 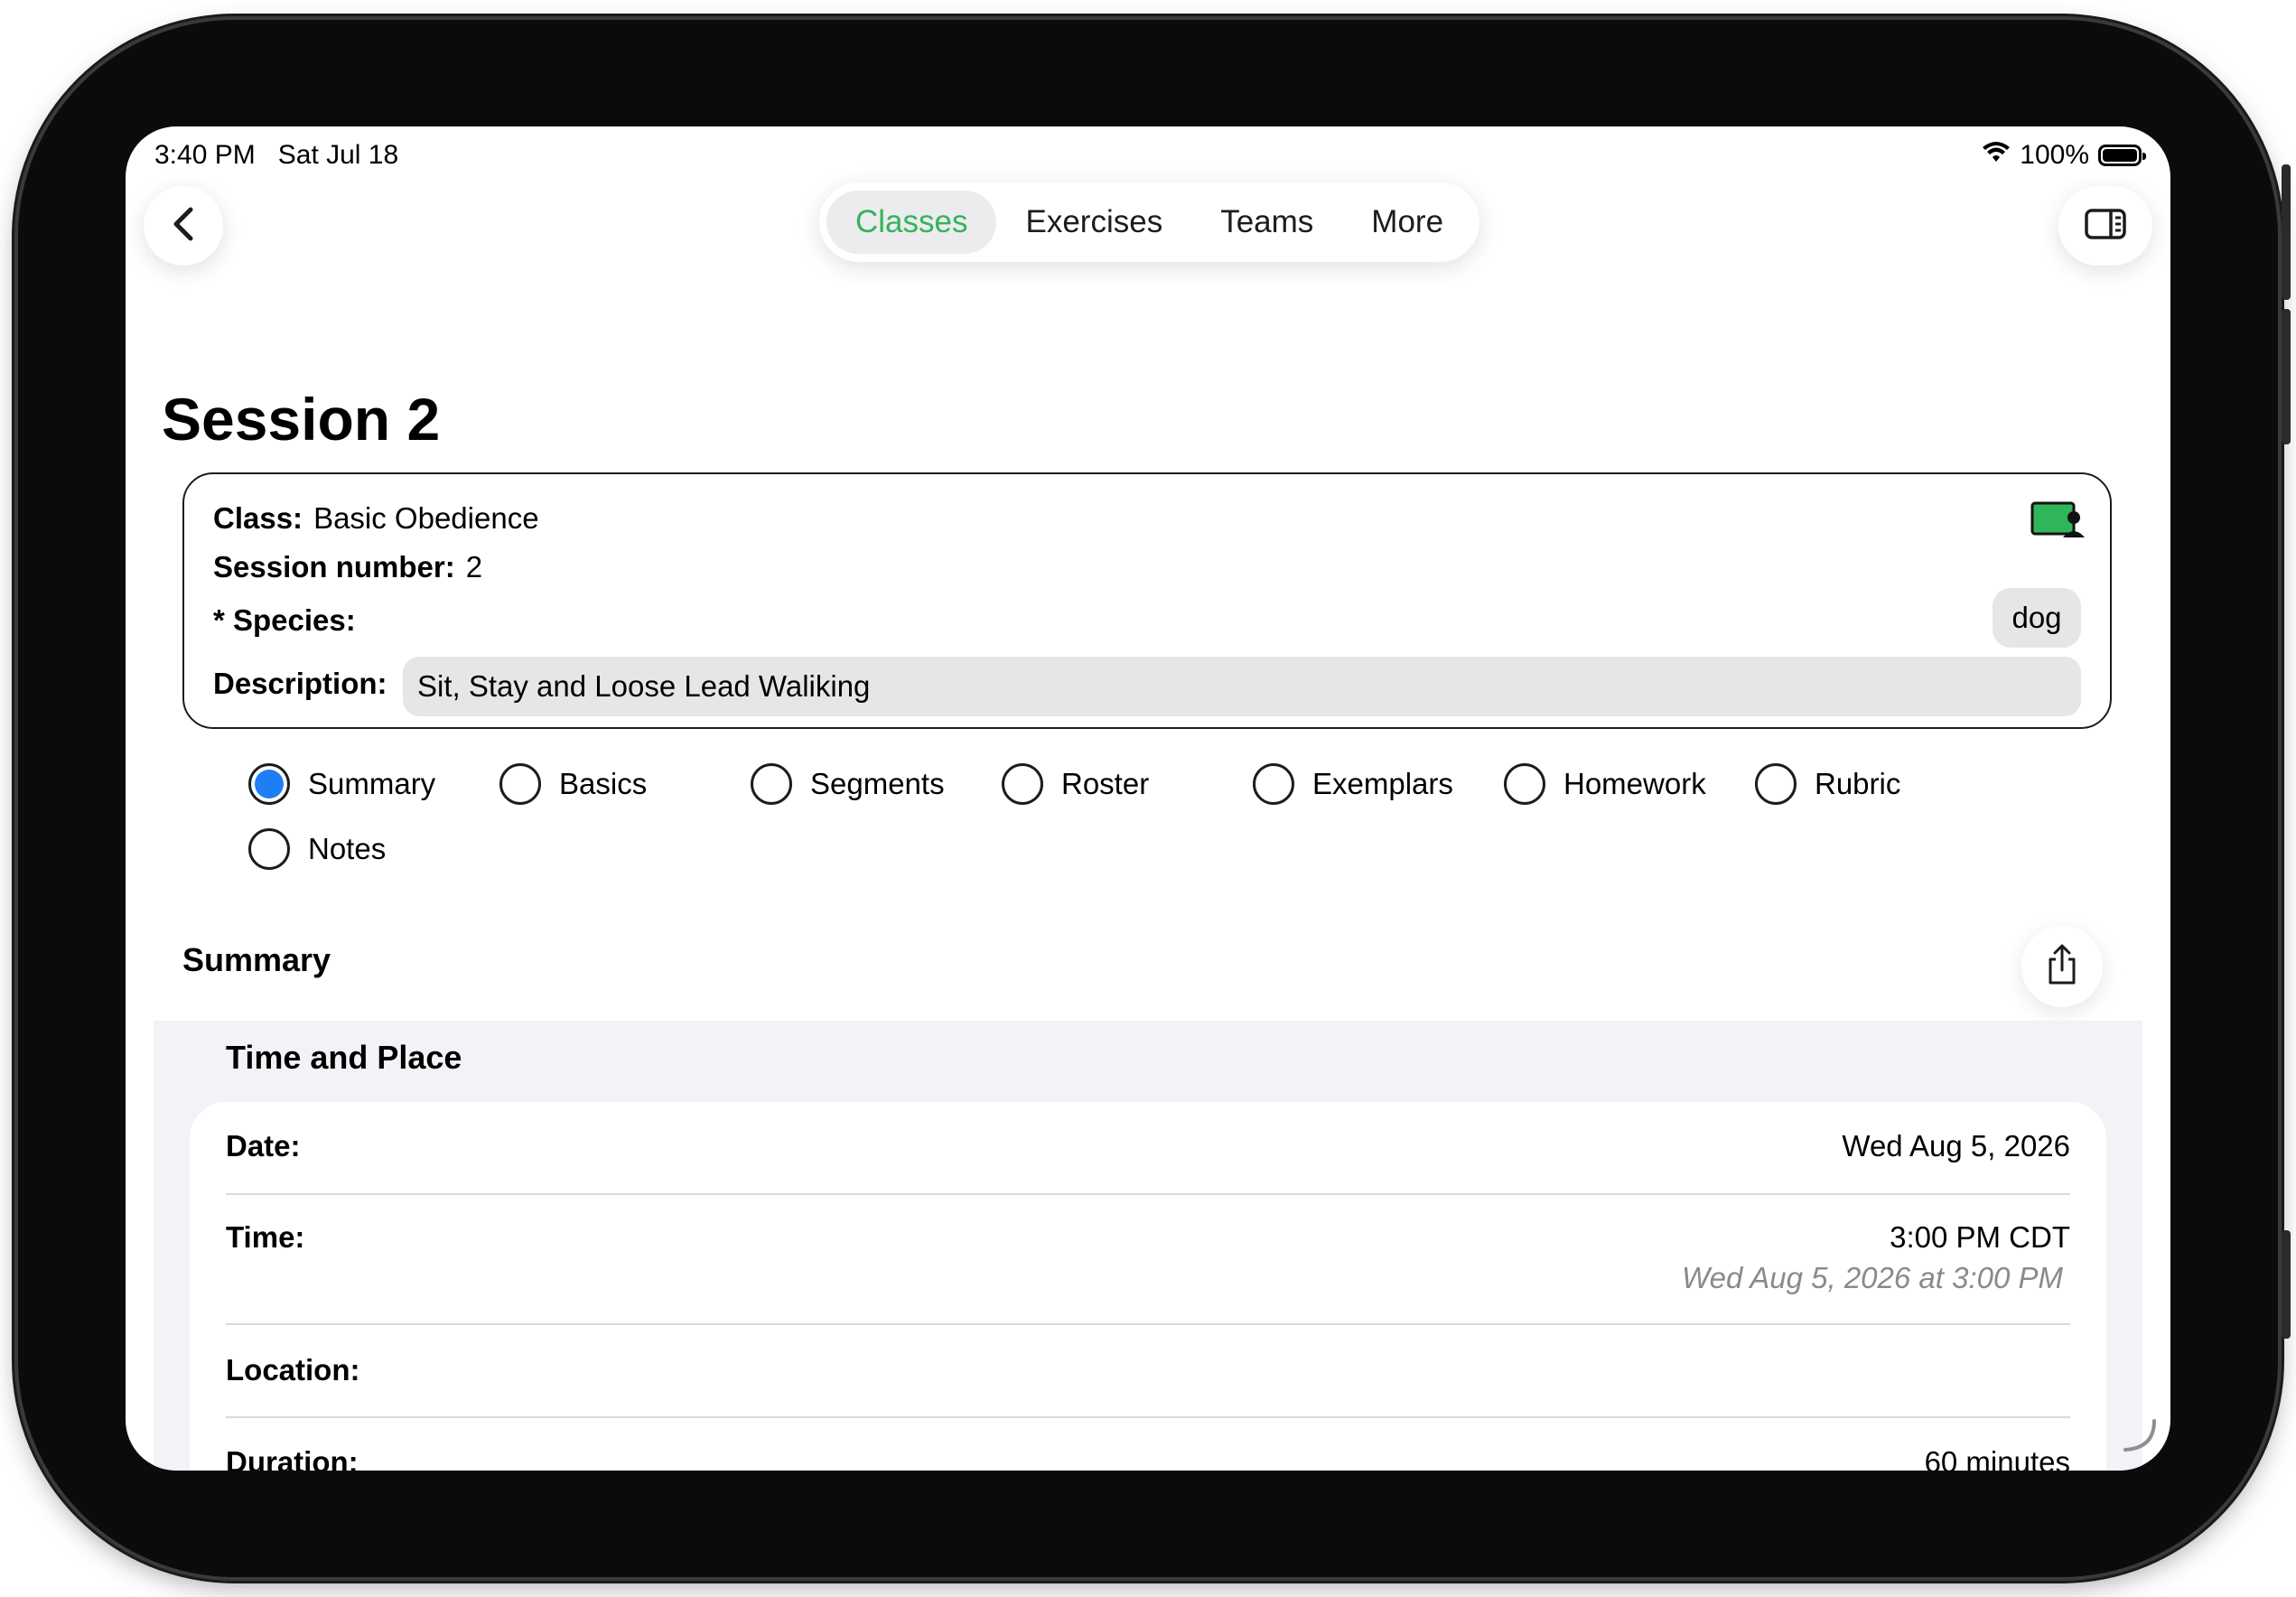 What do you see at coordinates (263, 1146) in the screenshot?
I see `date-label: Date:` at bounding box center [263, 1146].